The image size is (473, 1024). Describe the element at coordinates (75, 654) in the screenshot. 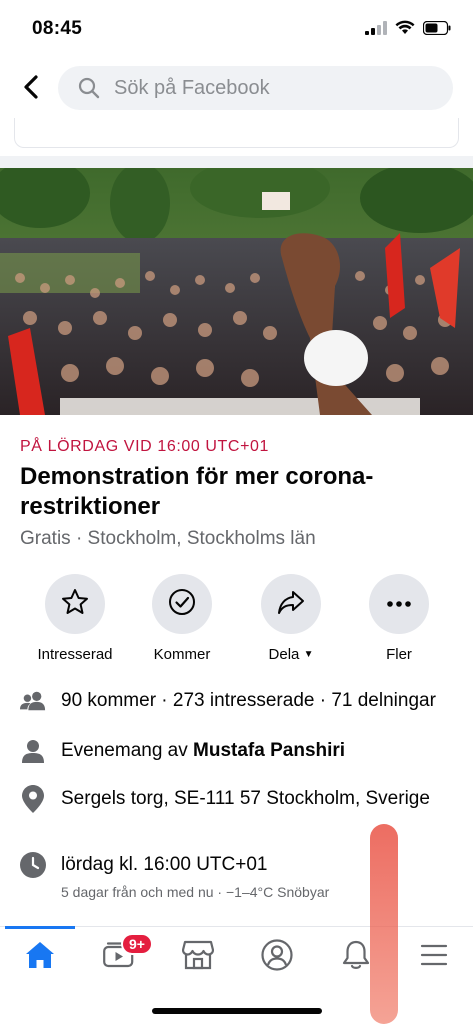

I see `interested-label: Intresserad` at that location.